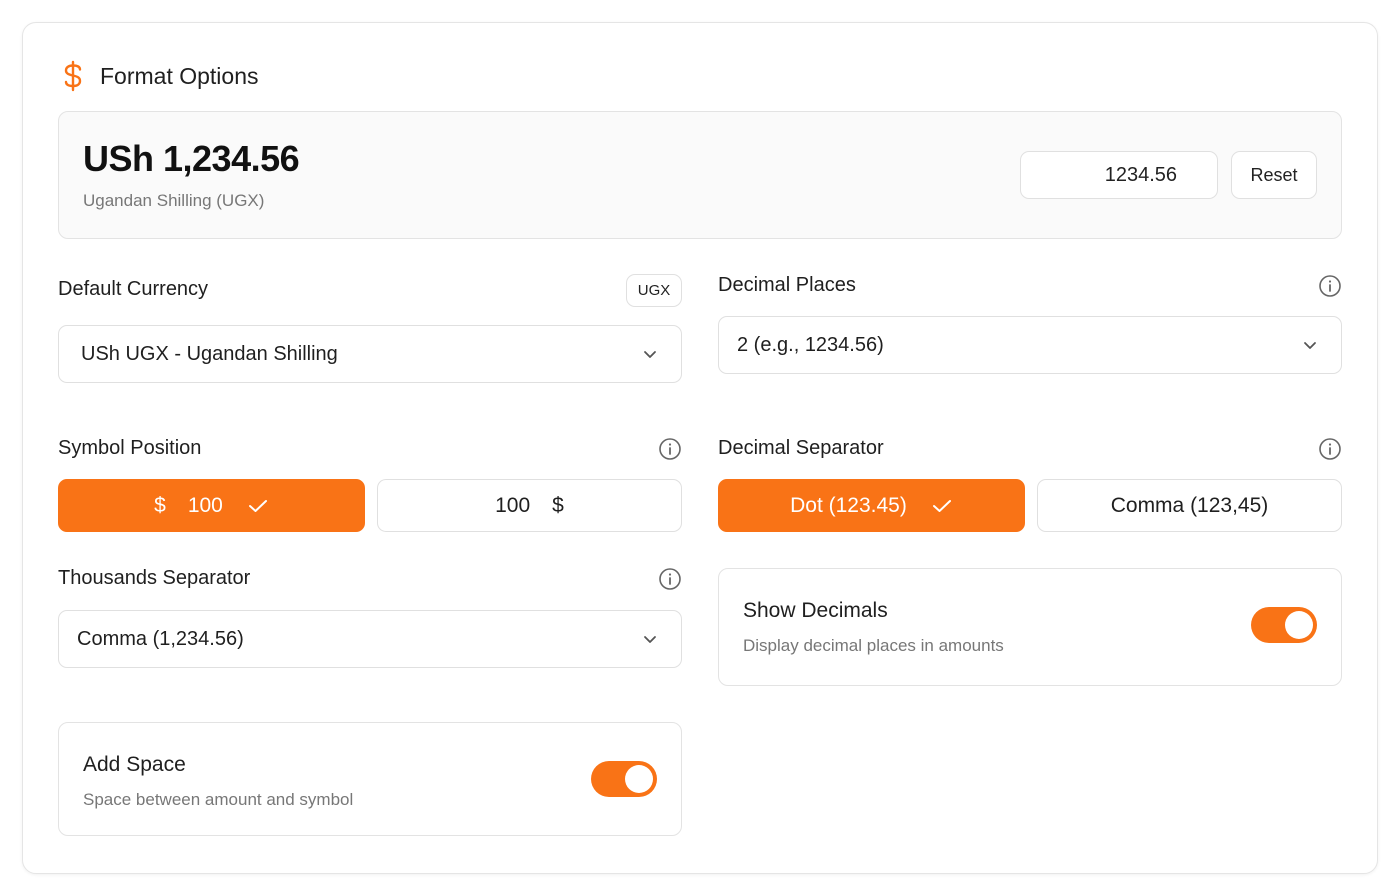 The height and width of the screenshot is (895, 1400). Describe the element at coordinates (370, 779) in the screenshot. I see `add-space-card` at that location.